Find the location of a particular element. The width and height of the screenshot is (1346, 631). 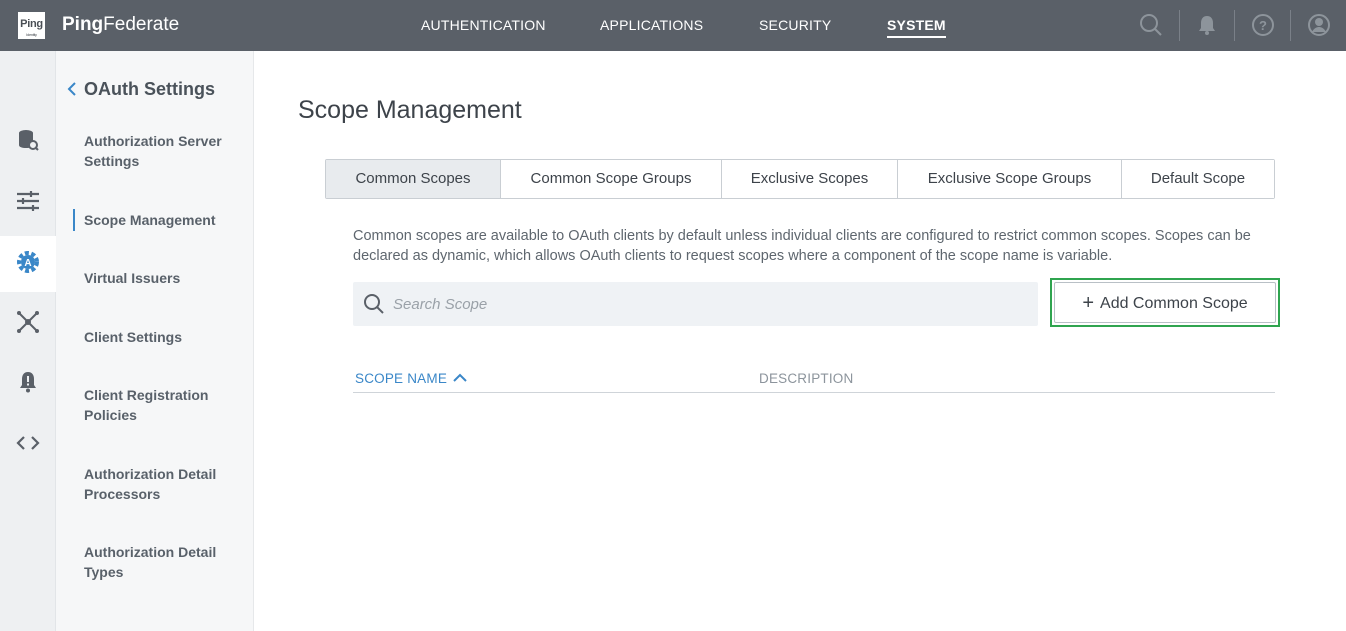

icon-rail: A is located at coordinates (28, 341).